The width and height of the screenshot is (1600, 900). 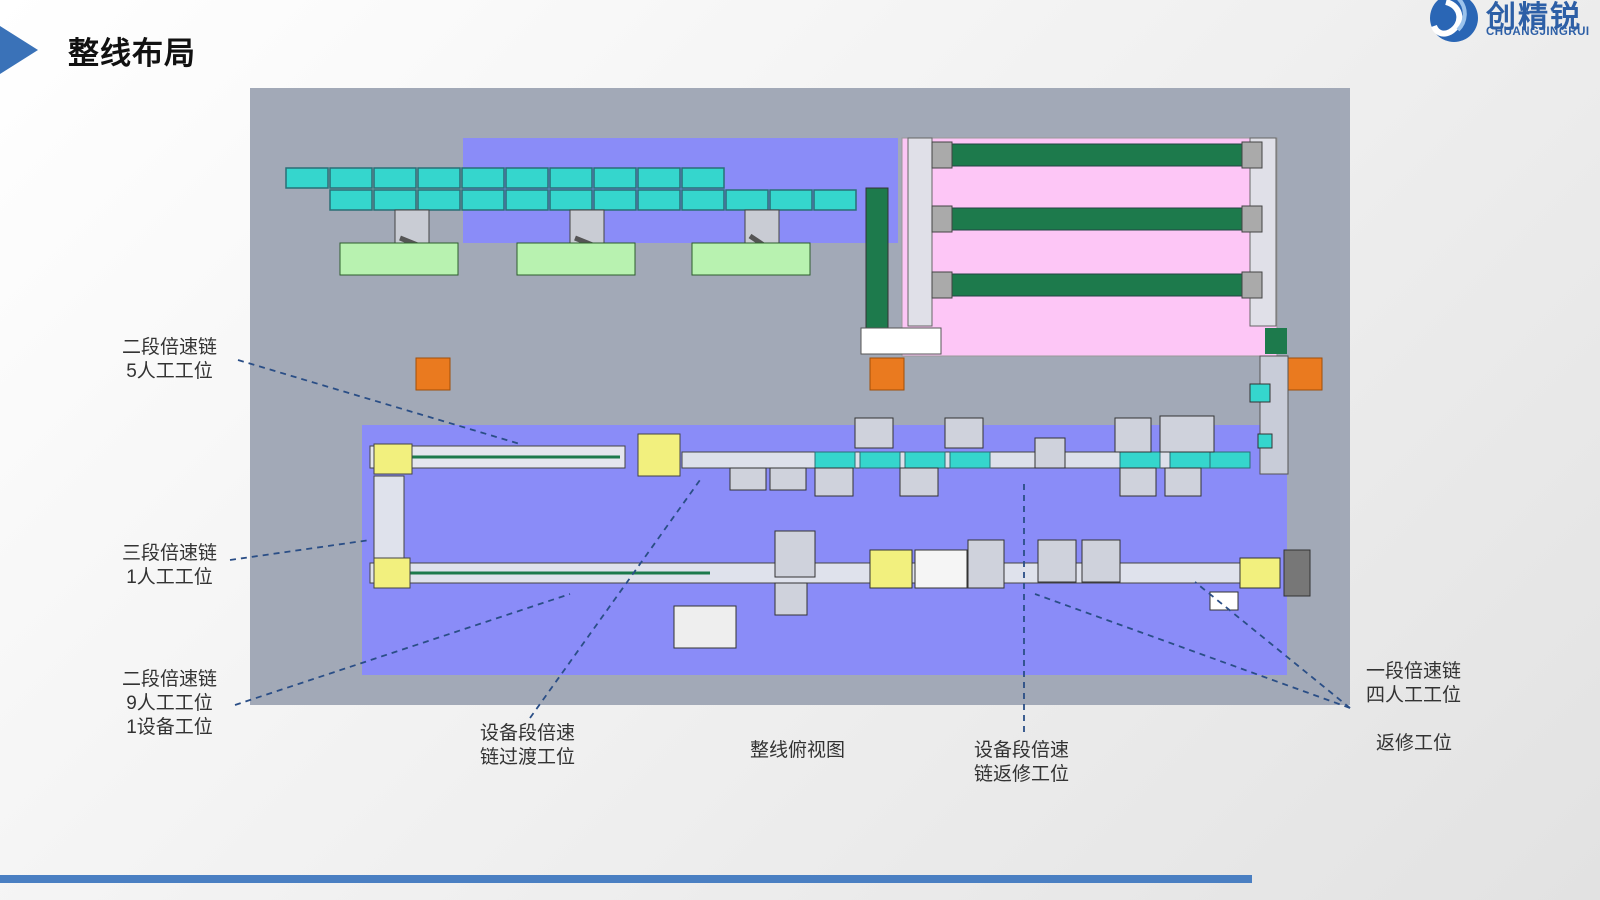 I want to click on label-line: 9人工工位, so click(x=169, y=703).